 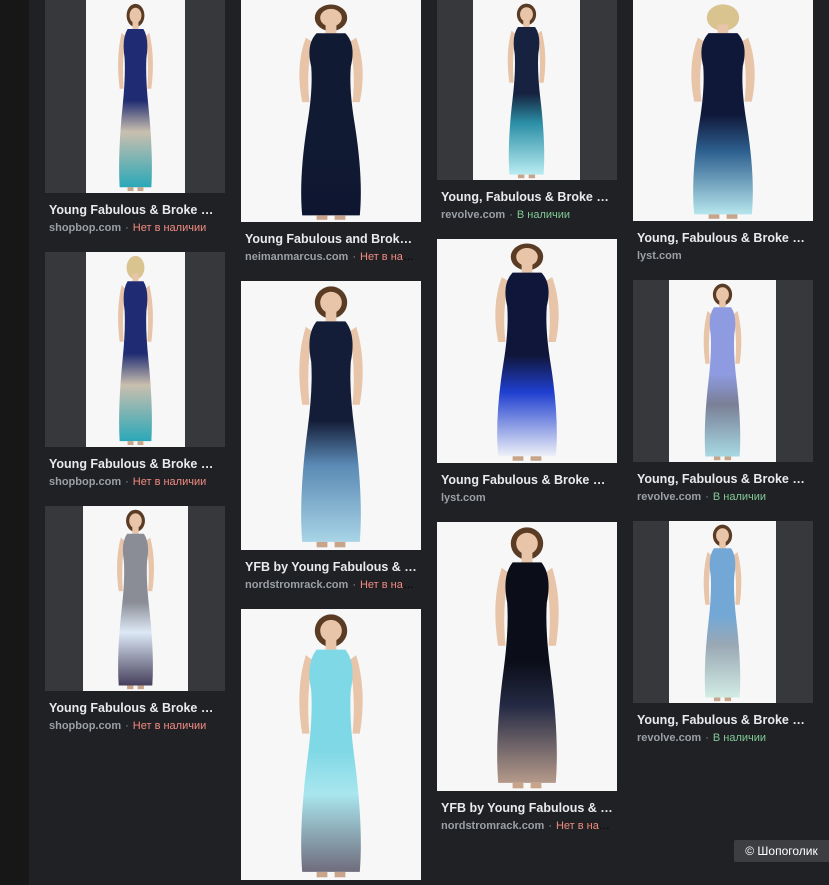 I want to click on result-caption: Young, Fabulous & Broke Ha... lyst.com, so click(x=723, y=242).